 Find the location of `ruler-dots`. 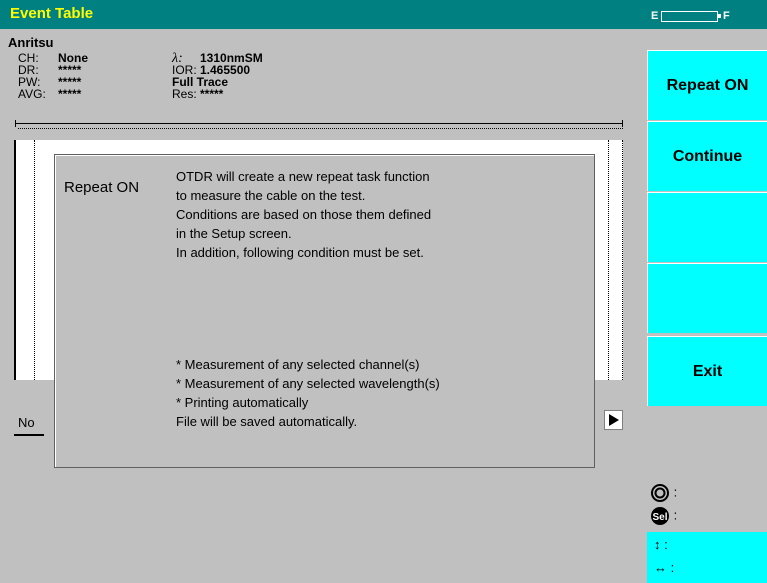

ruler-dots is located at coordinates (320, 128).